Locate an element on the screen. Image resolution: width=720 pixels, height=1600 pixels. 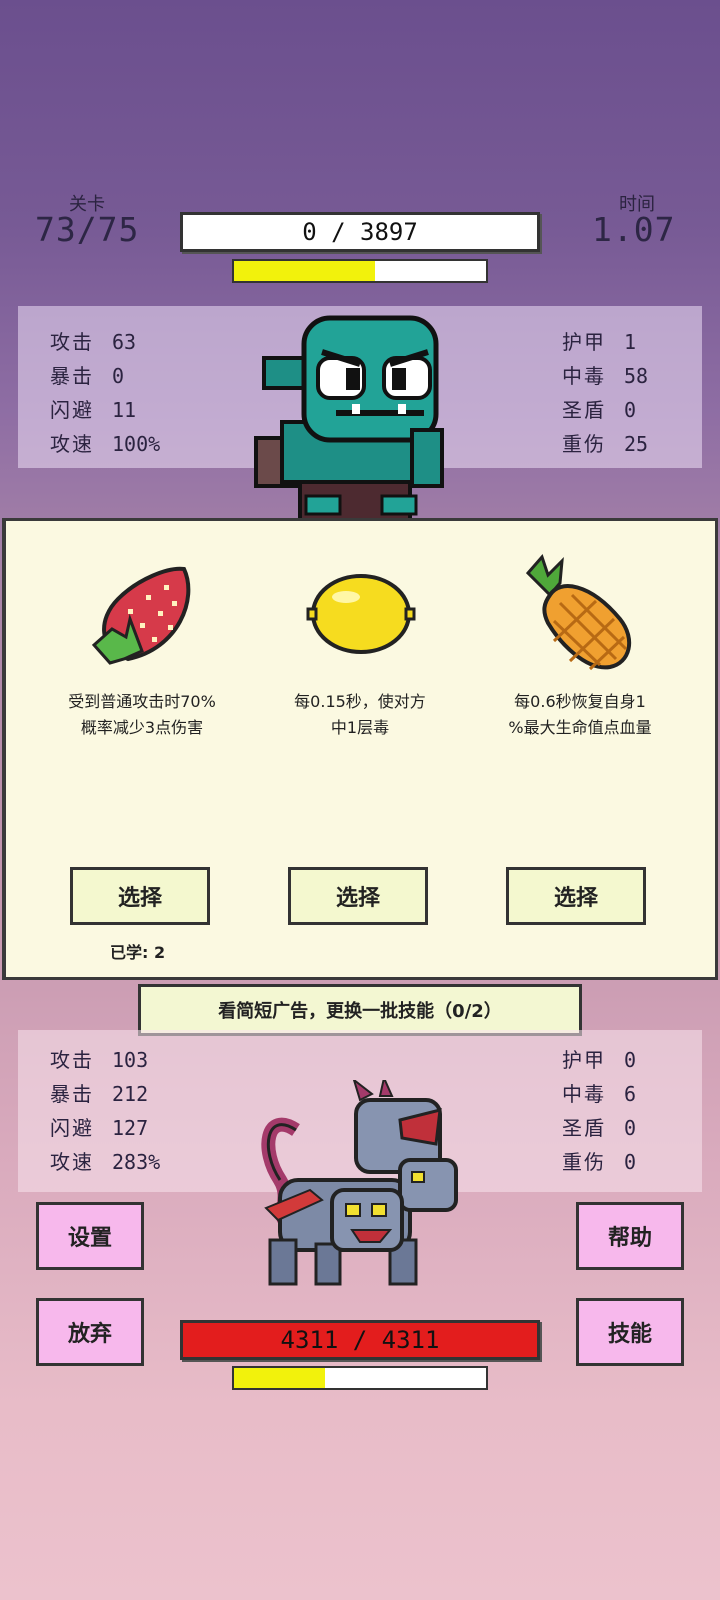
player-stat-poison: 中毒 6 is located at coordinates (599, 1094).